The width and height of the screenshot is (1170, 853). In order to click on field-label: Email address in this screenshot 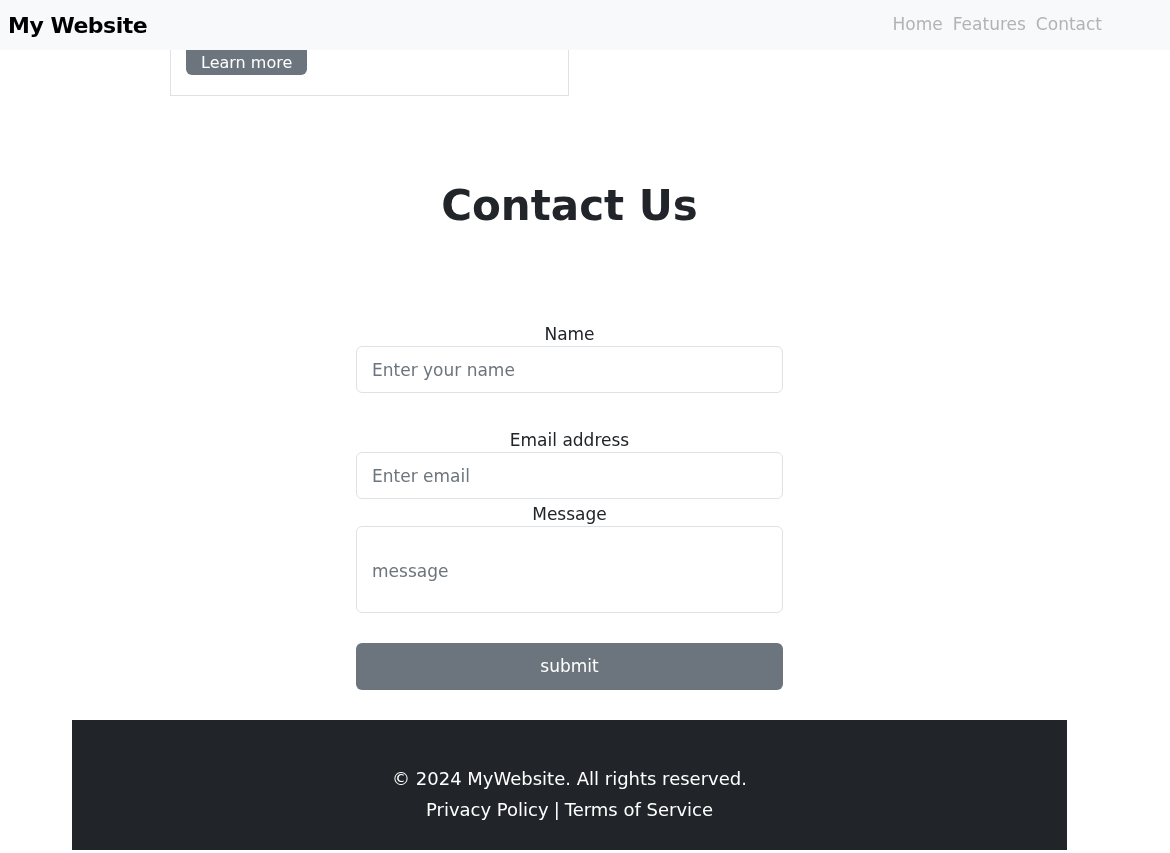, I will do `click(569, 440)`.